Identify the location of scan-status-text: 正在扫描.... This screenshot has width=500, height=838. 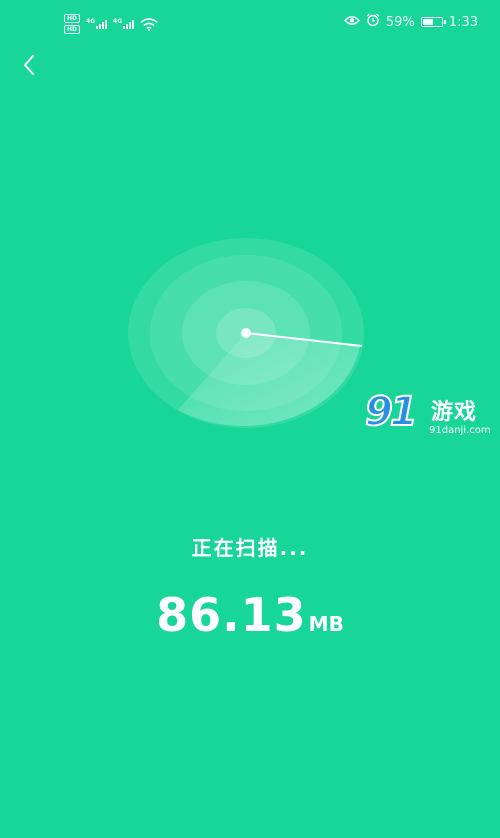
(250, 548).